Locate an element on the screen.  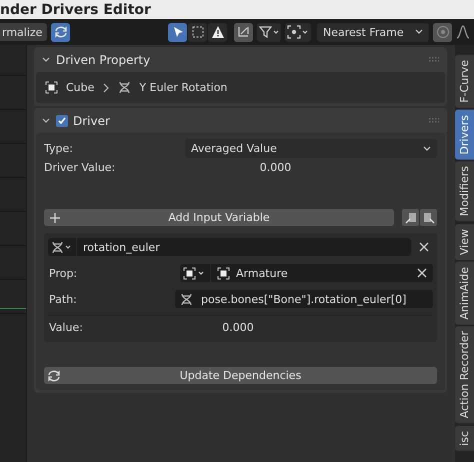
property-name: Y Euler Rotation is located at coordinates (183, 87).